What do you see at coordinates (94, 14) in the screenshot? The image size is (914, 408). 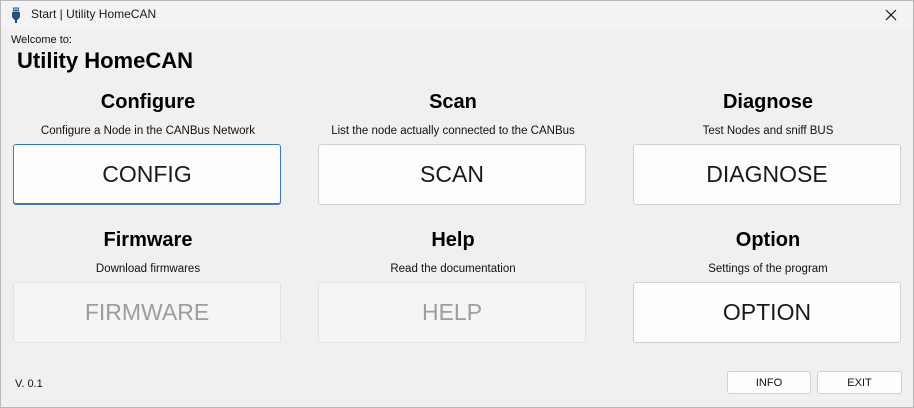 I see `window-title: Start | Utility HomeCAN` at bounding box center [94, 14].